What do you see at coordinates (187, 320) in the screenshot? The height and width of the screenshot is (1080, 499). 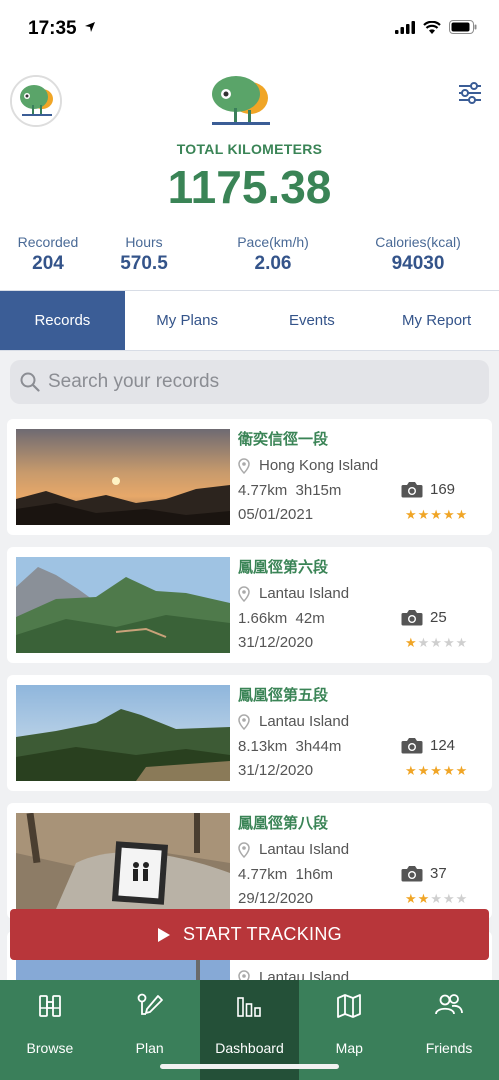 I see `tab-my-plans: My Plans` at bounding box center [187, 320].